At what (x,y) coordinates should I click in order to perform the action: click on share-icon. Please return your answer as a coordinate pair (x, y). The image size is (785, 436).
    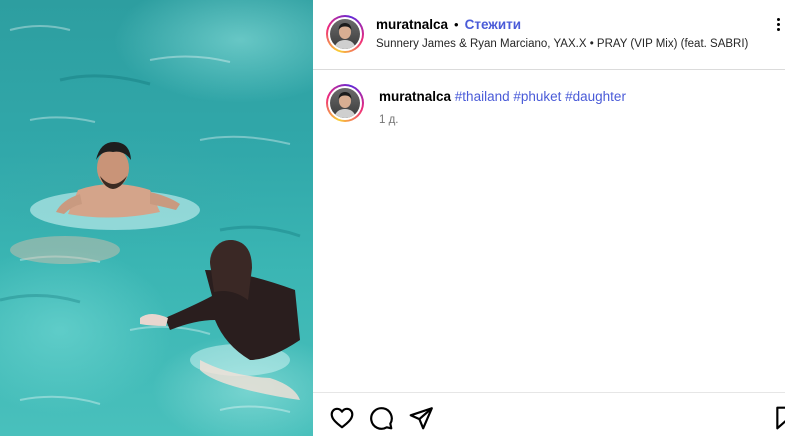
    Looking at the image, I should click on (421, 418).